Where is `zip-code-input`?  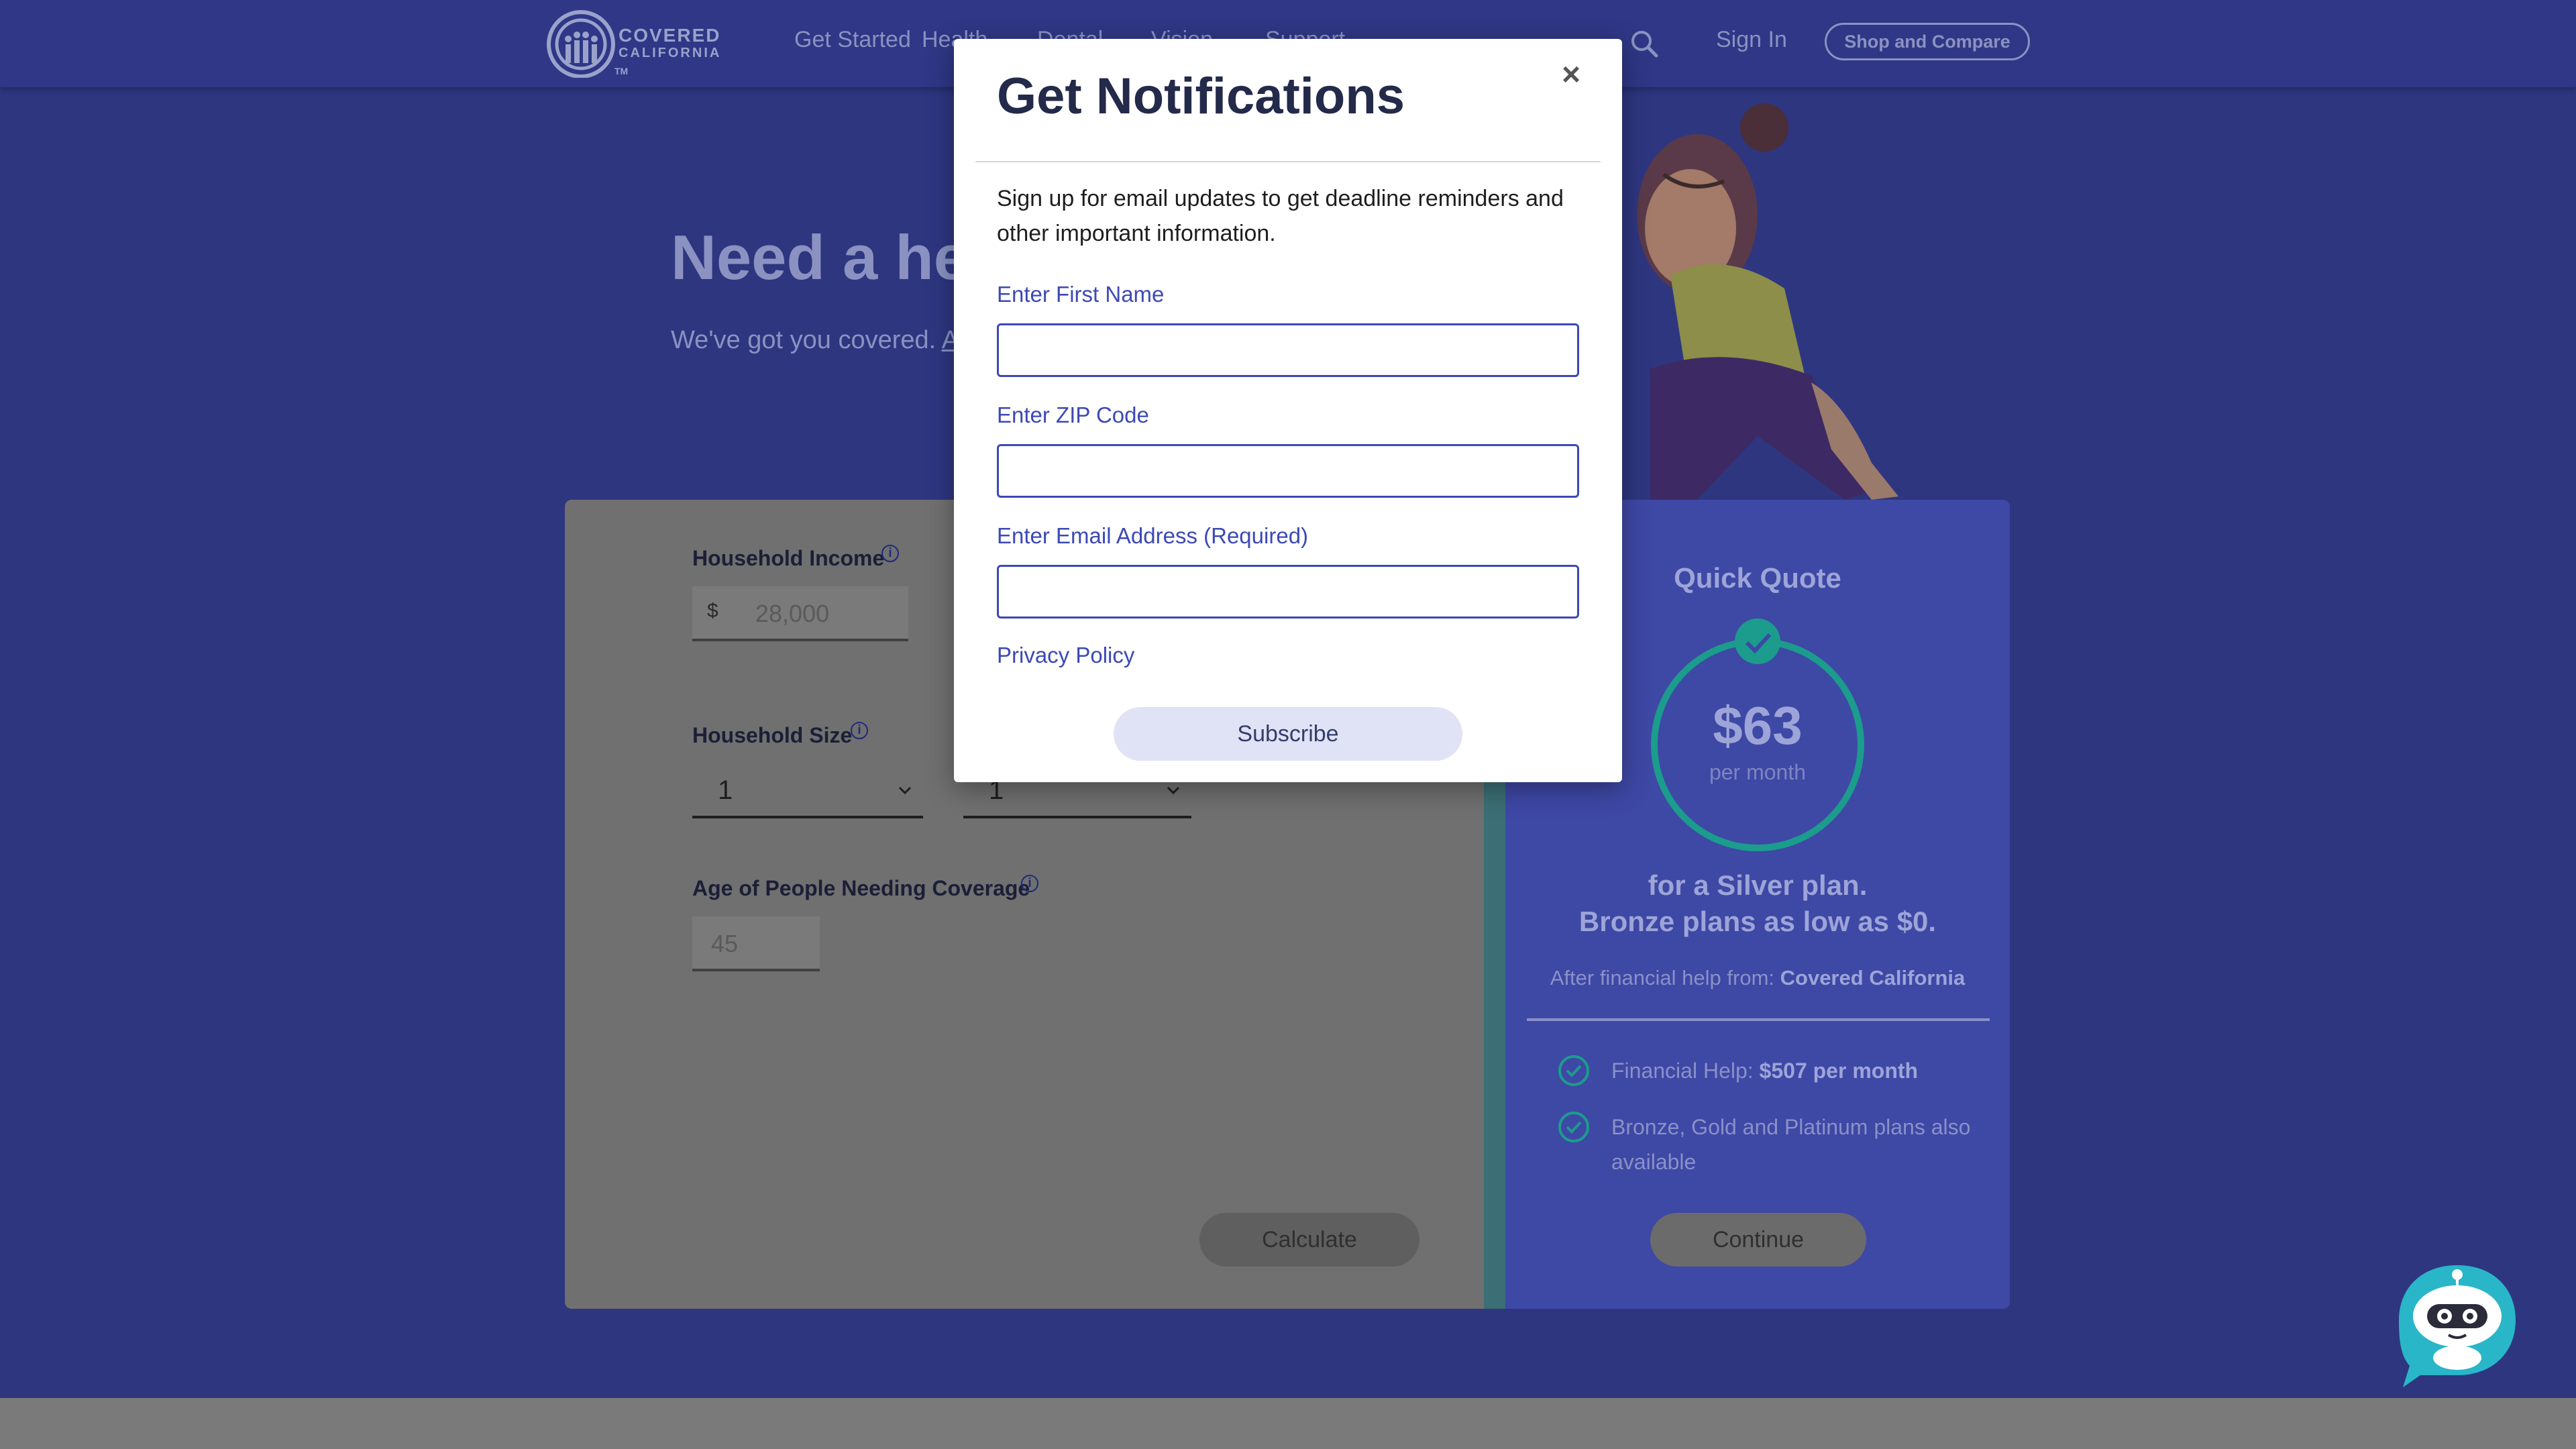
zip-code-input is located at coordinates (1288, 471).